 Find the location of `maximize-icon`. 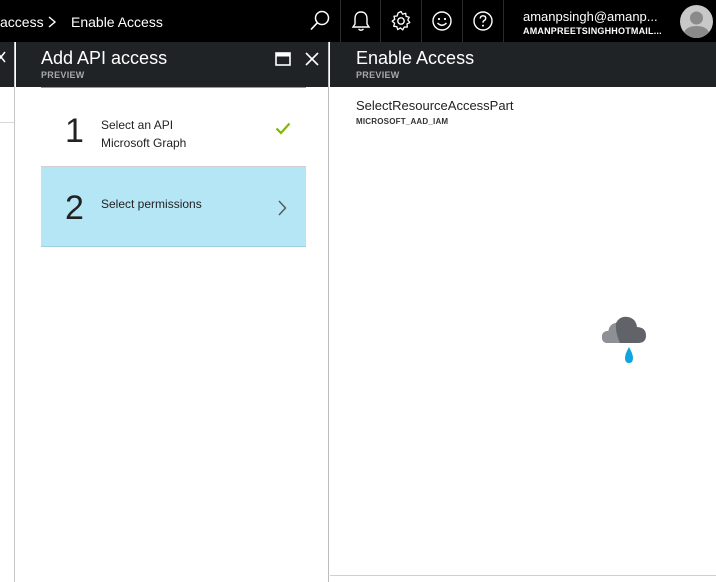

maximize-icon is located at coordinates (283, 59).